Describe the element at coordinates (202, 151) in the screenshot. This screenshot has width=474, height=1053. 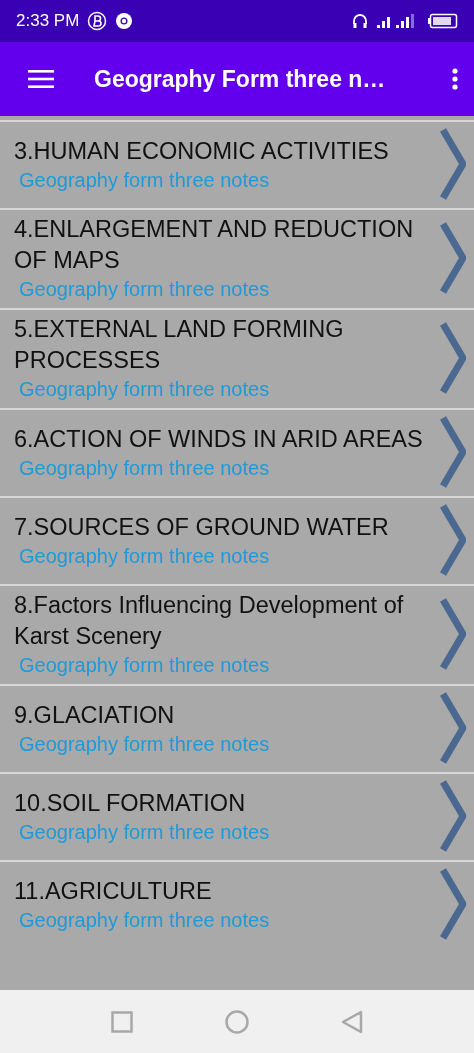
I see `note-title: 3.HUMAN ECONOMIC ACTIVITIES` at that location.